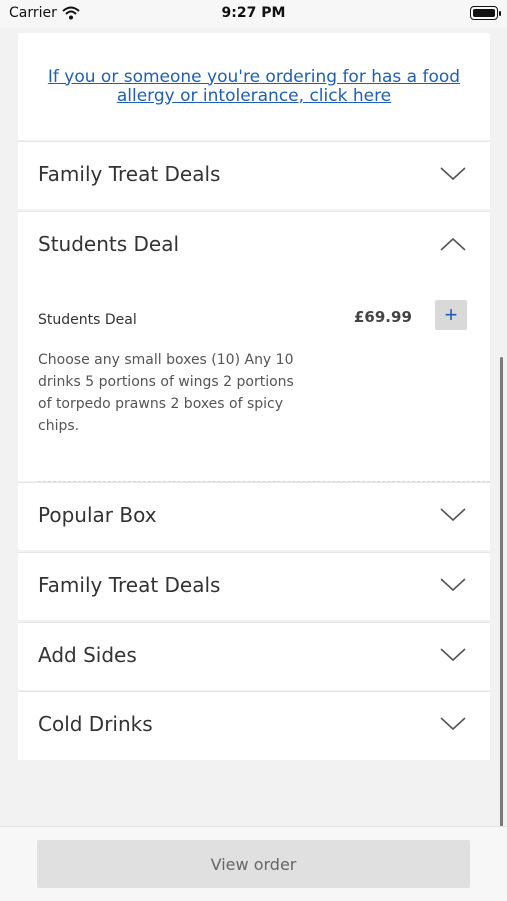 The height and width of the screenshot is (901, 507). I want to click on section-family-treat-deals: Family Treat Deals, so click(254, 175).